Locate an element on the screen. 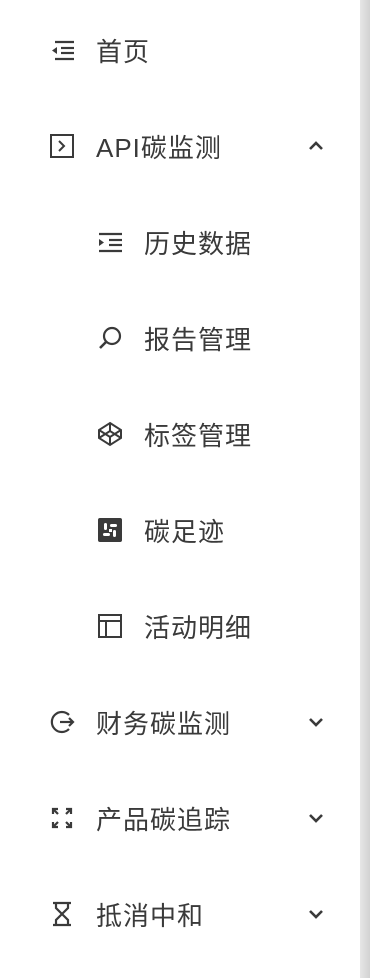 The image size is (370, 978). sidebar-item-api-carbon-monitoring: API碳监测 is located at coordinates (180, 146).